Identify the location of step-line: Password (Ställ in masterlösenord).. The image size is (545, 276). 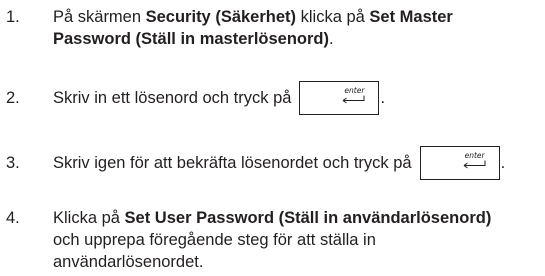
(297, 39).